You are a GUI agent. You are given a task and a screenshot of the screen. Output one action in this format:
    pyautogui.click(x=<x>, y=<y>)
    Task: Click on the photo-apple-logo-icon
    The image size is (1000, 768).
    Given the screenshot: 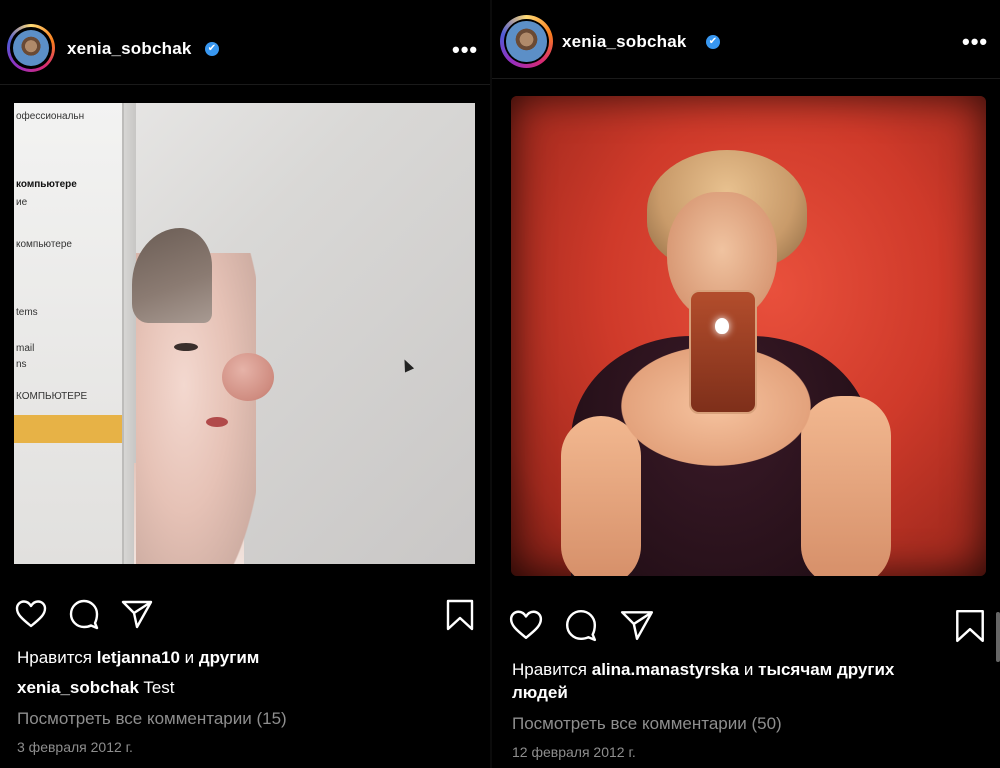 What is the action you would take?
    pyautogui.click(x=722, y=326)
    